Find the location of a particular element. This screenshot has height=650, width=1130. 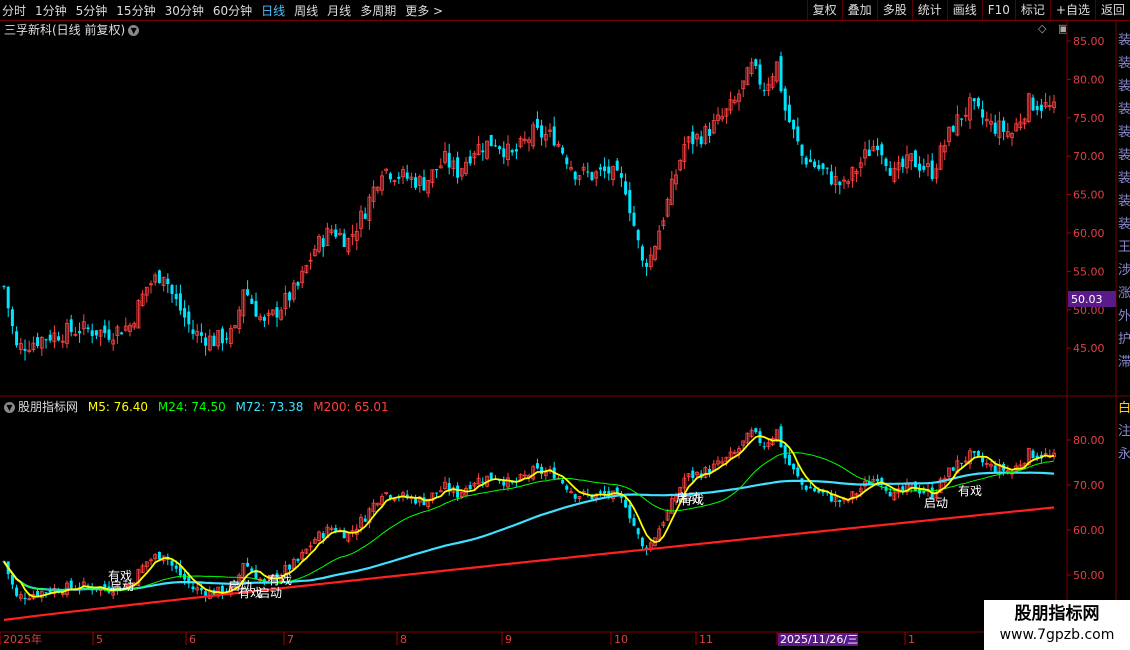

date-label: 2025/11/26/三 is located at coordinates (819, 639).